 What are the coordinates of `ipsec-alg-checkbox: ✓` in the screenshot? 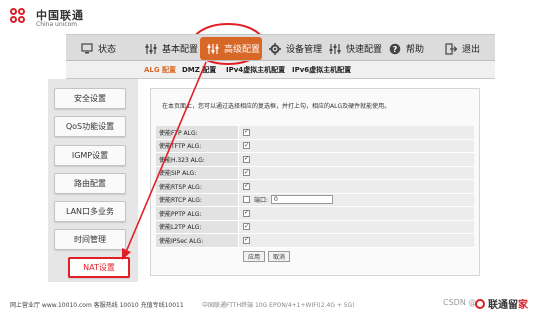 It's located at (246, 240).